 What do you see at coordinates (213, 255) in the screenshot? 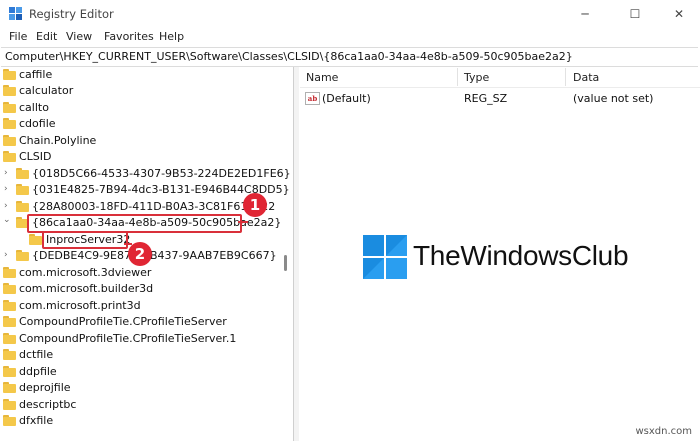
I see `tree-item-label-tail: B437-9AAB7EB9C667}` at bounding box center [213, 255].